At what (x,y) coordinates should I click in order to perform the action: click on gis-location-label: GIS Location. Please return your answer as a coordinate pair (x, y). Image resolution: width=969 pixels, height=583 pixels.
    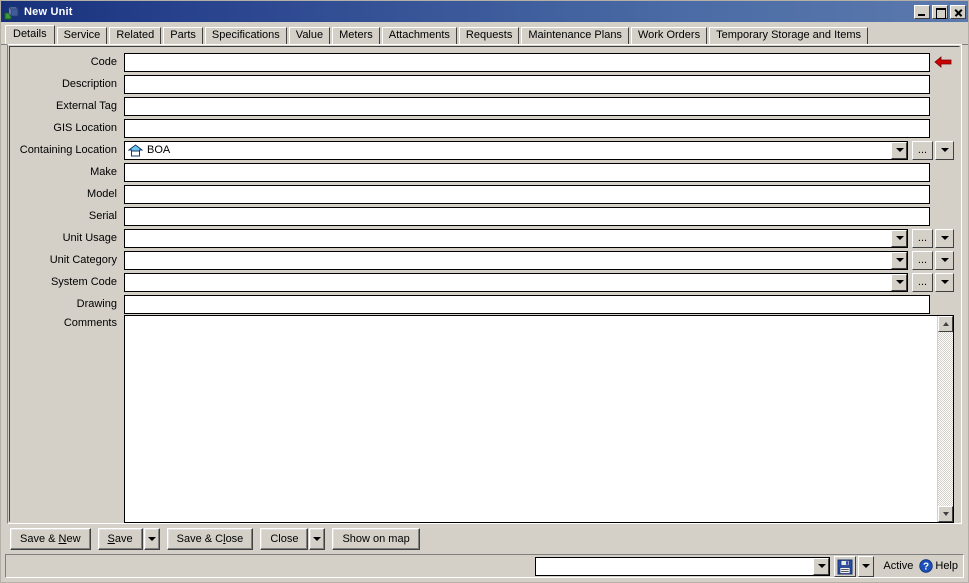
    Looking at the image, I should click on (85, 128).